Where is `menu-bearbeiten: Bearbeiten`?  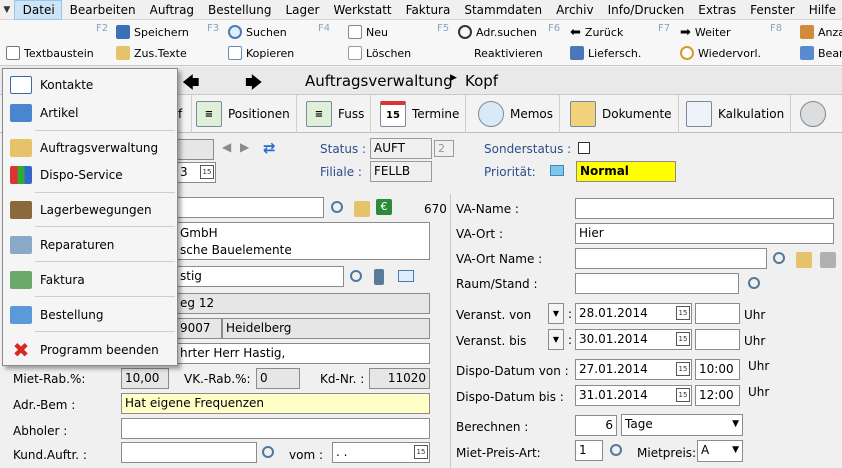
menu-bearbeiten: Bearbeiten is located at coordinates (102, 10).